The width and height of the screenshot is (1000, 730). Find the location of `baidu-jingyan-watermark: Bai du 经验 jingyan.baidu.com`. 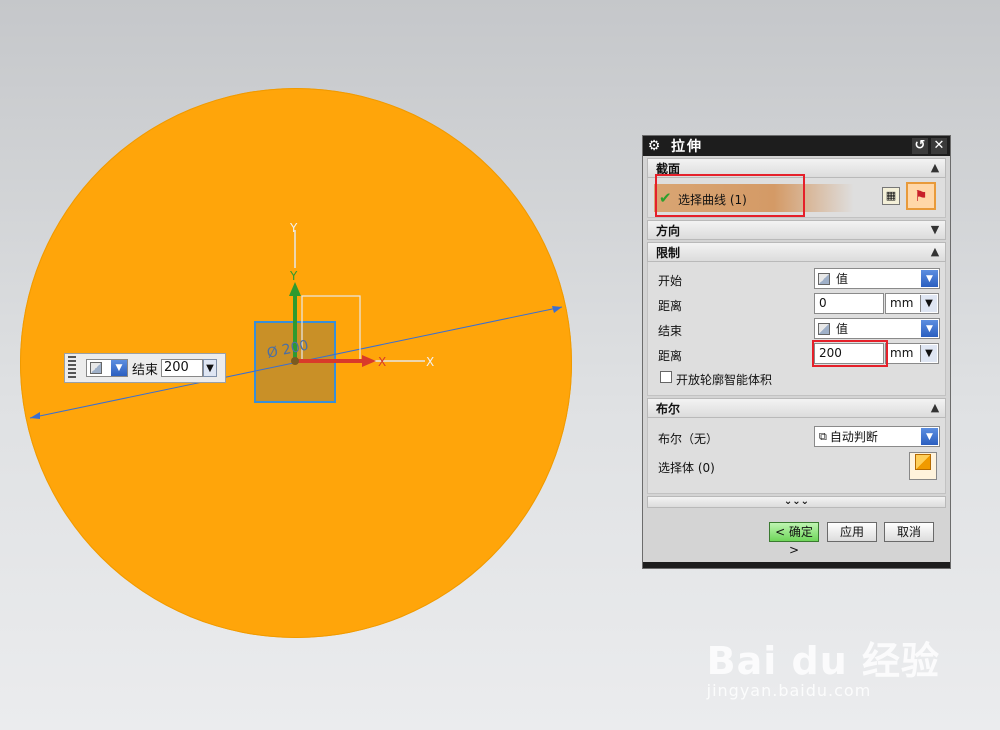

baidu-jingyan-watermark: Bai du 经验 jingyan.baidu.com is located at coordinates (823, 665).